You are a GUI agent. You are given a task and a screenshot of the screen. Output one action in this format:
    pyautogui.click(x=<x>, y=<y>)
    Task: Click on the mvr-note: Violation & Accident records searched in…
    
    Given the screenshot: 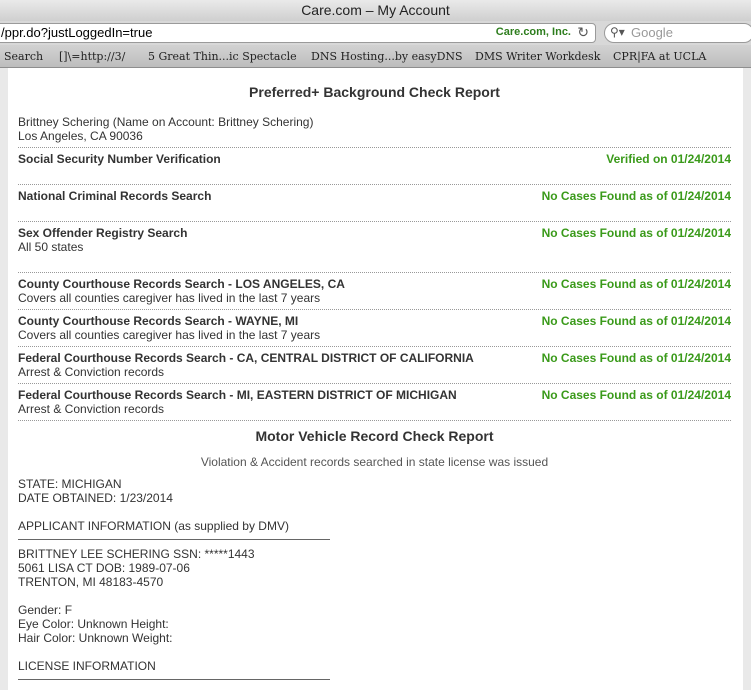 What is the action you would take?
    pyautogui.click(x=374, y=462)
    